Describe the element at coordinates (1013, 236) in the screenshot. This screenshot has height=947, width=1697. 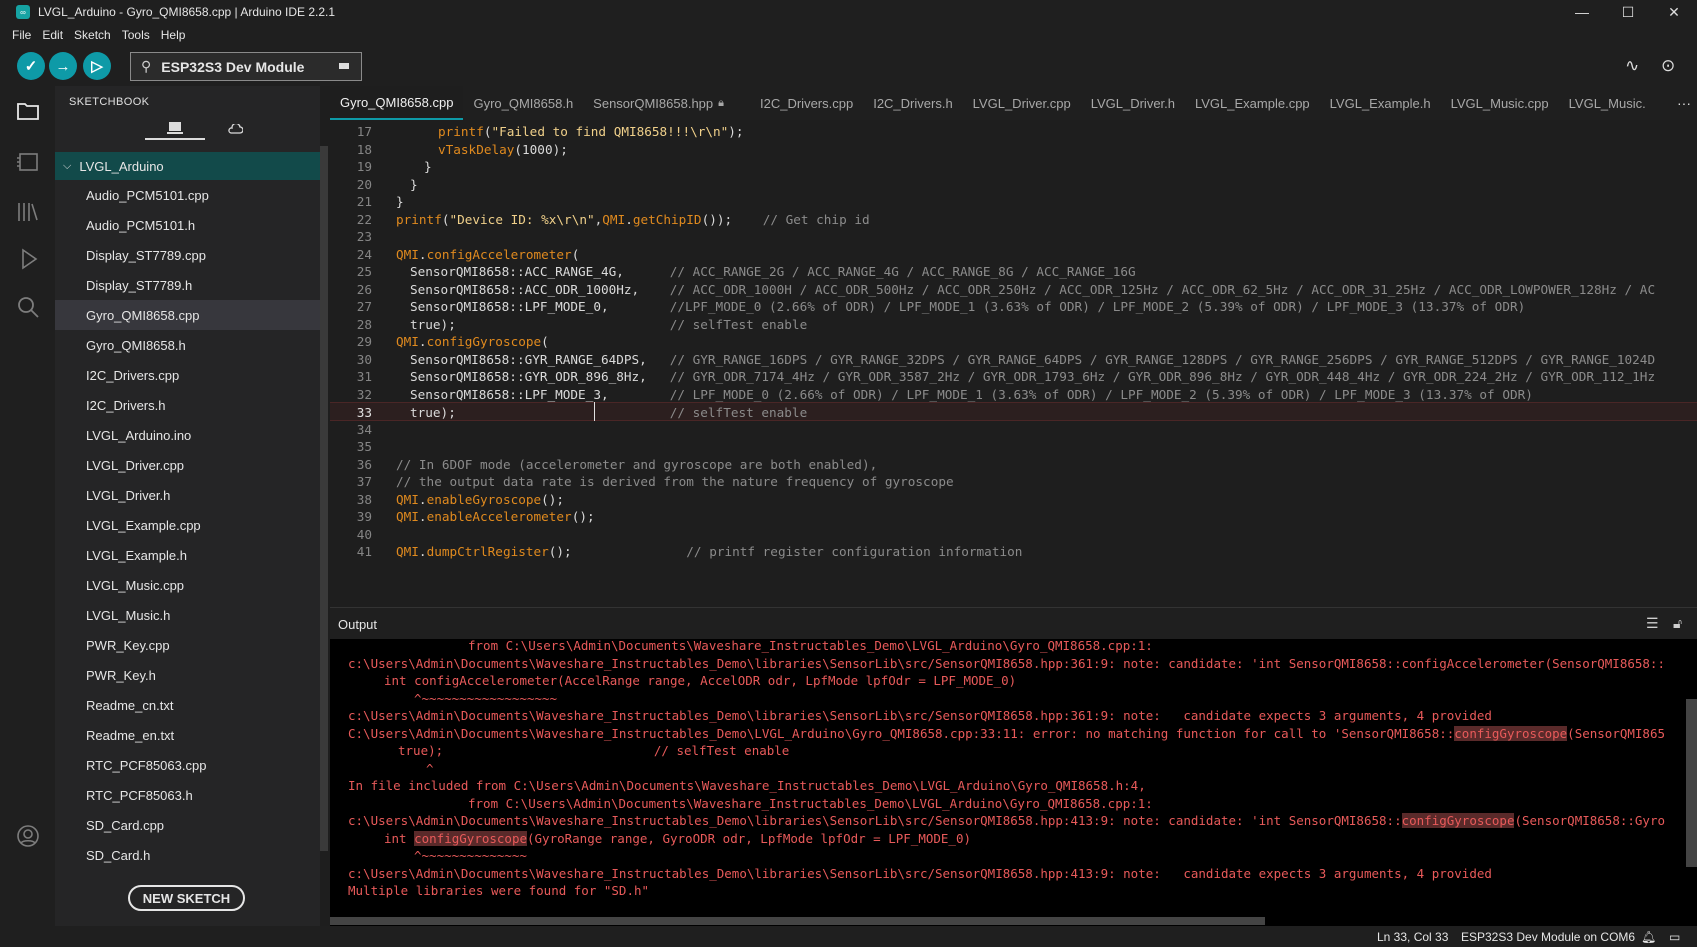
I see `code-line: 23` at that location.